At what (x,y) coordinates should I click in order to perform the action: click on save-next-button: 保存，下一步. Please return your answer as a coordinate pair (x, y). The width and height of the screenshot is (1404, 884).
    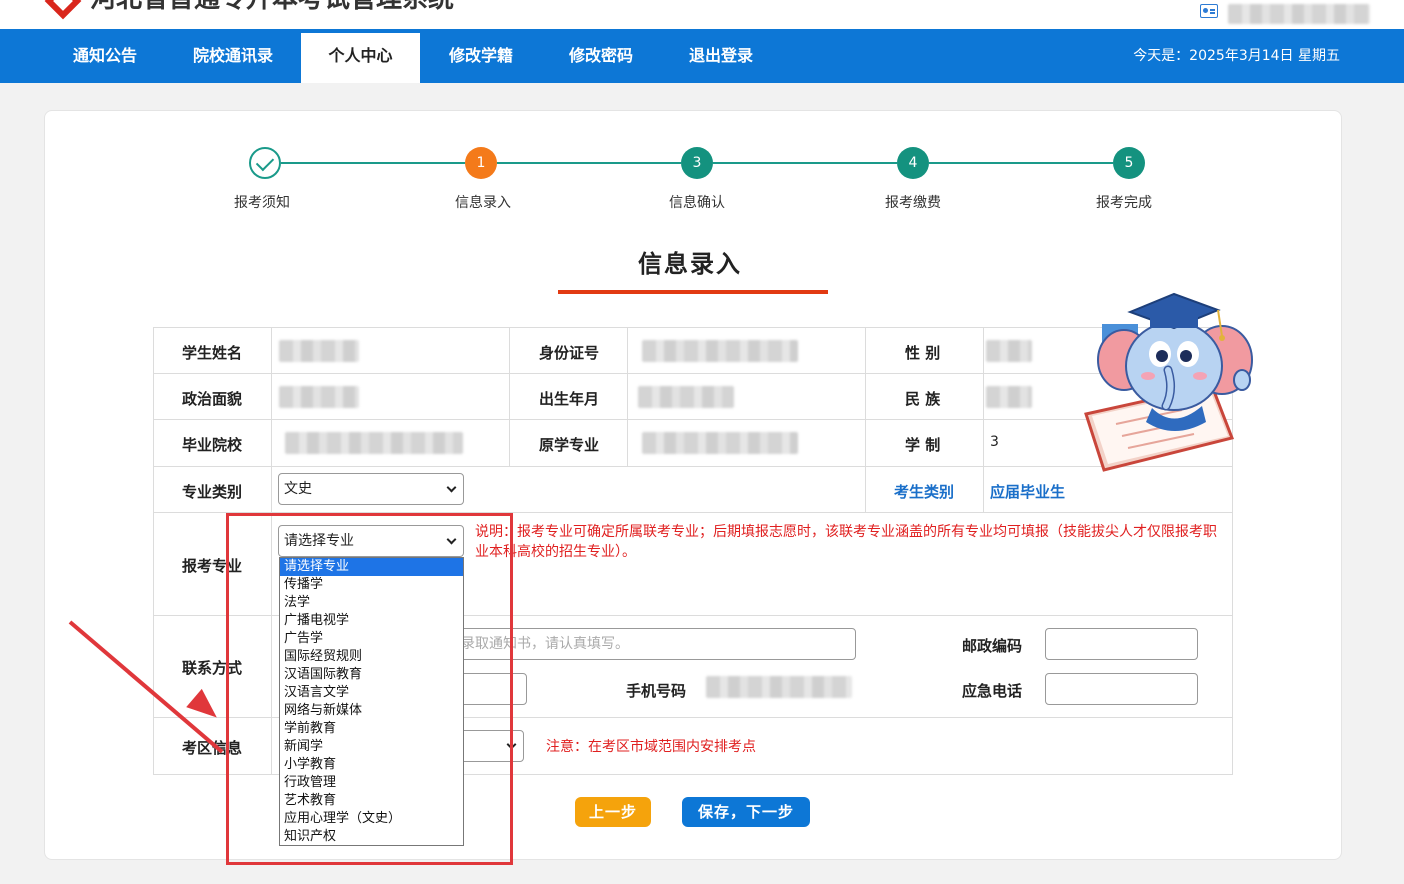
    Looking at the image, I should click on (746, 812).